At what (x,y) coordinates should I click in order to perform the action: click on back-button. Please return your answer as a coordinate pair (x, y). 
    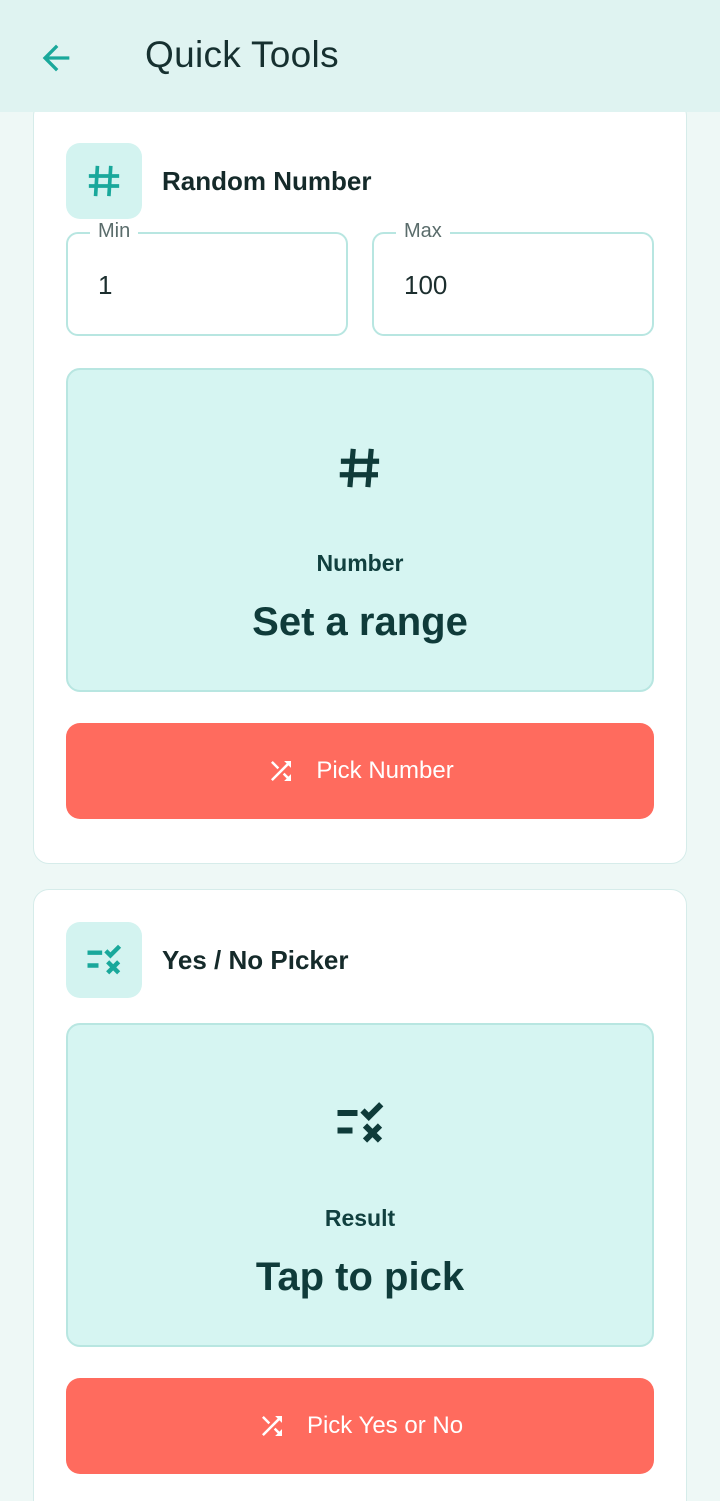
    Looking at the image, I should click on (56, 58).